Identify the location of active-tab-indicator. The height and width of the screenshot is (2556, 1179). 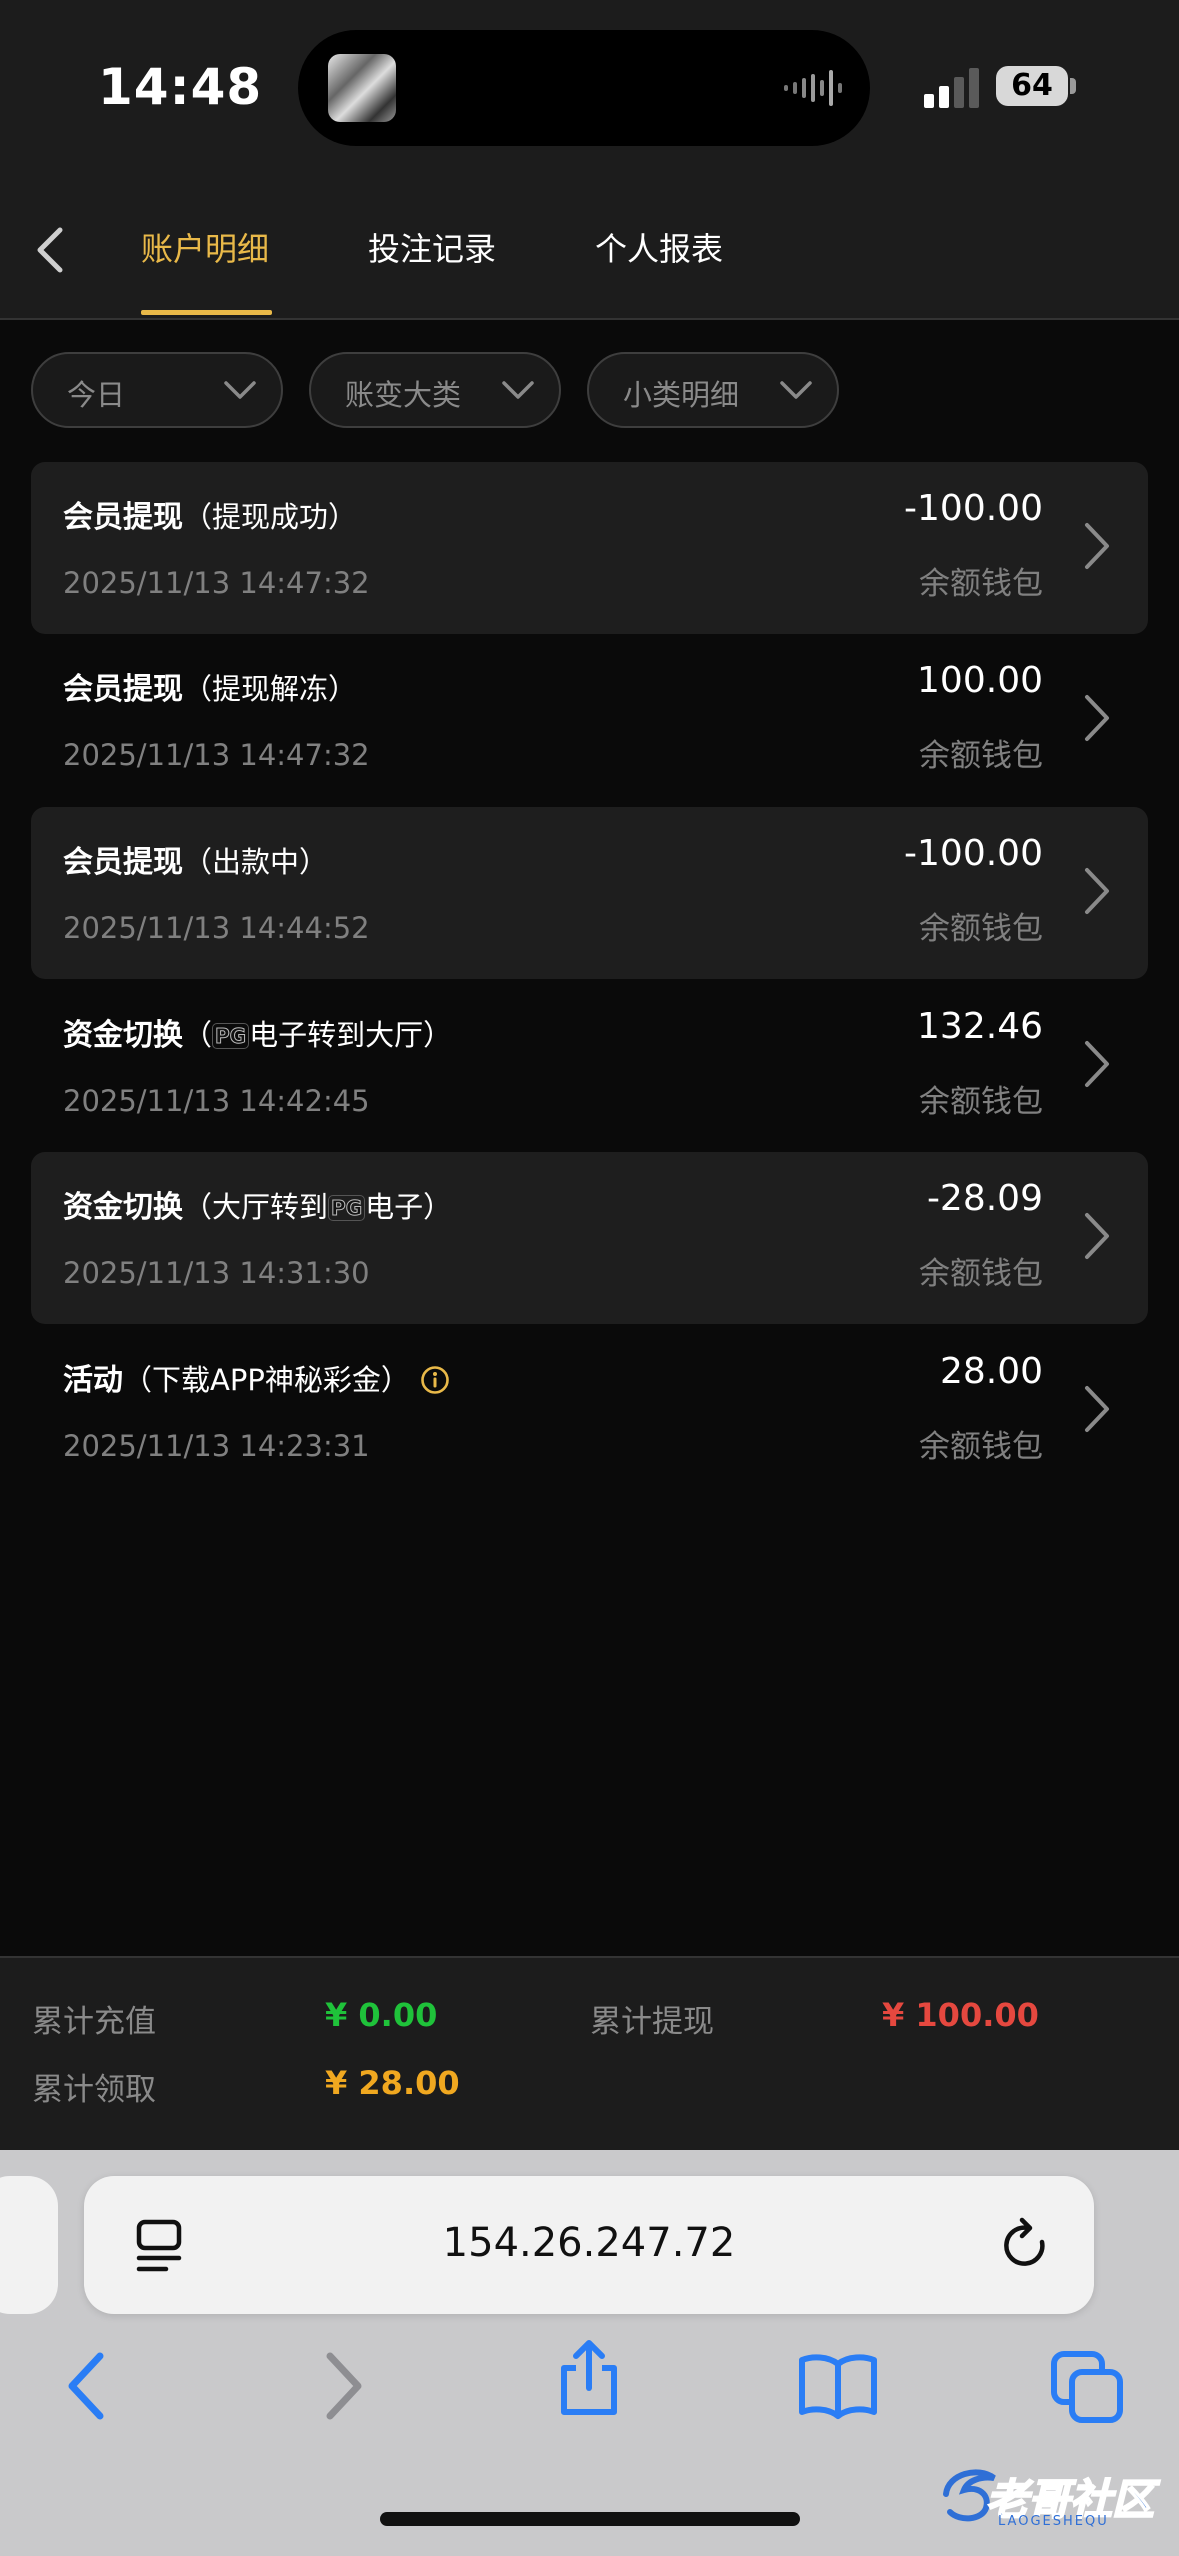
(206, 312).